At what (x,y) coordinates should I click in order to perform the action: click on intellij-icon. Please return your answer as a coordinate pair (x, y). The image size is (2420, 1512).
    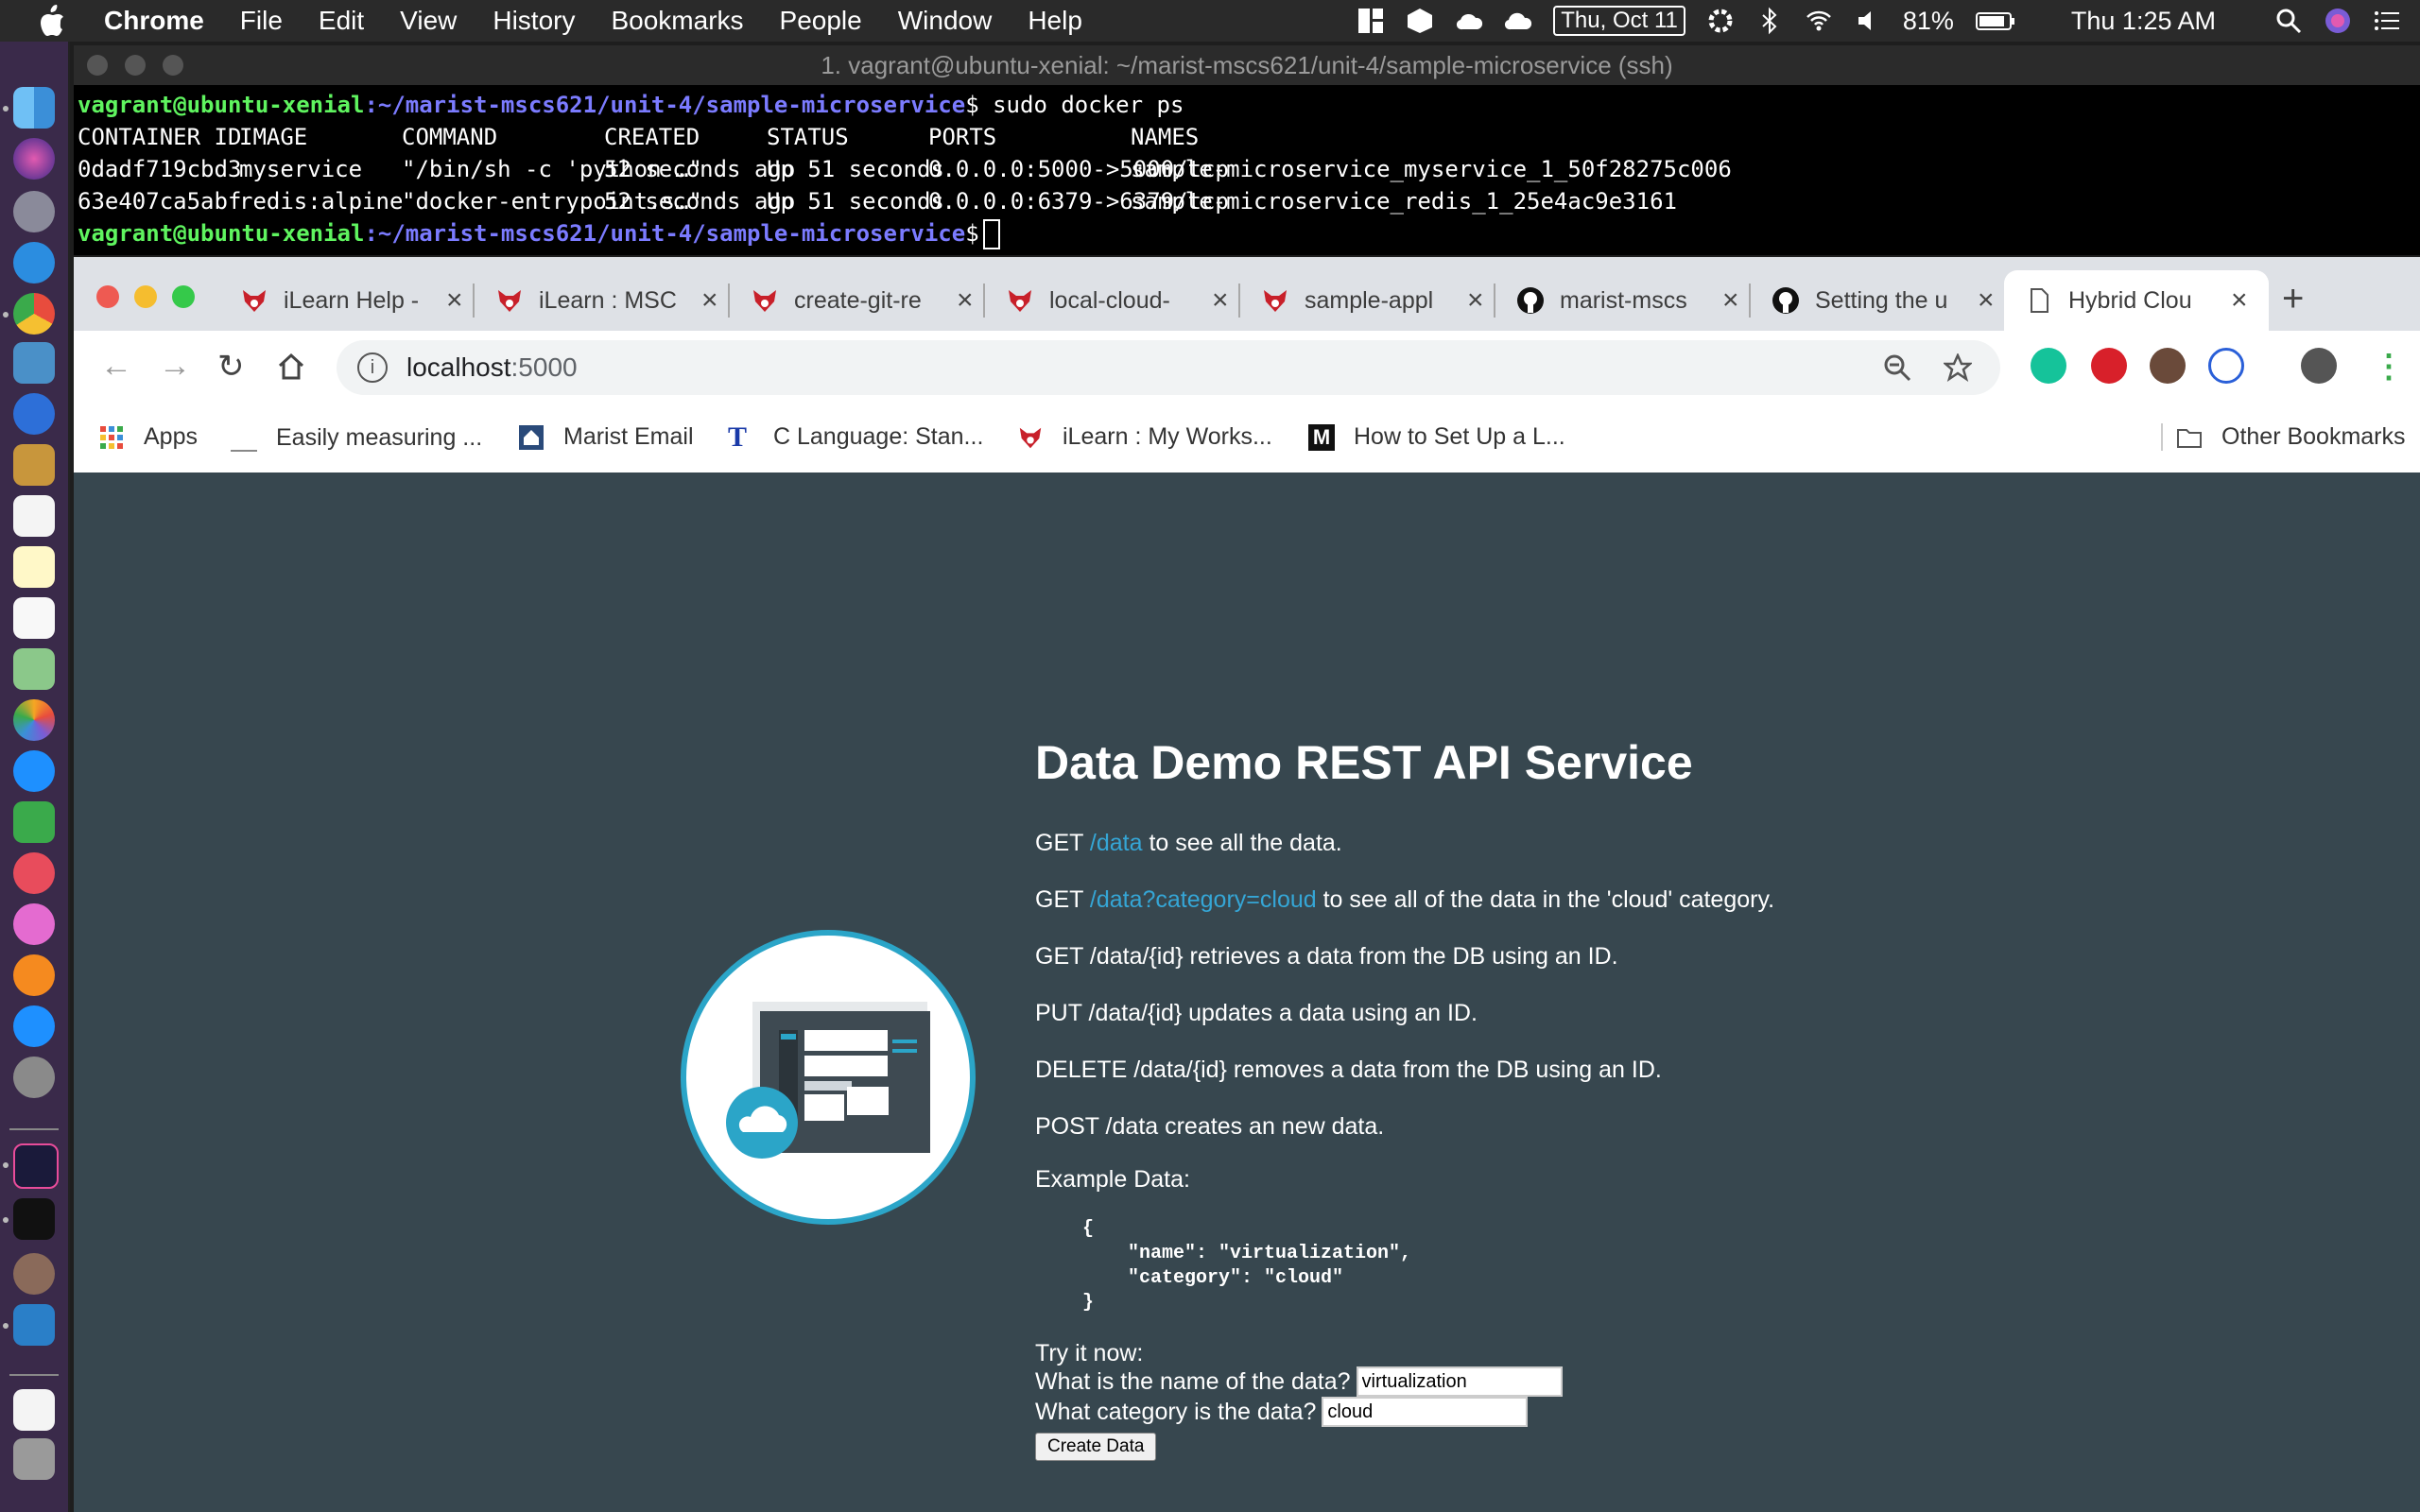
    Looking at the image, I should click on (36, 1166).